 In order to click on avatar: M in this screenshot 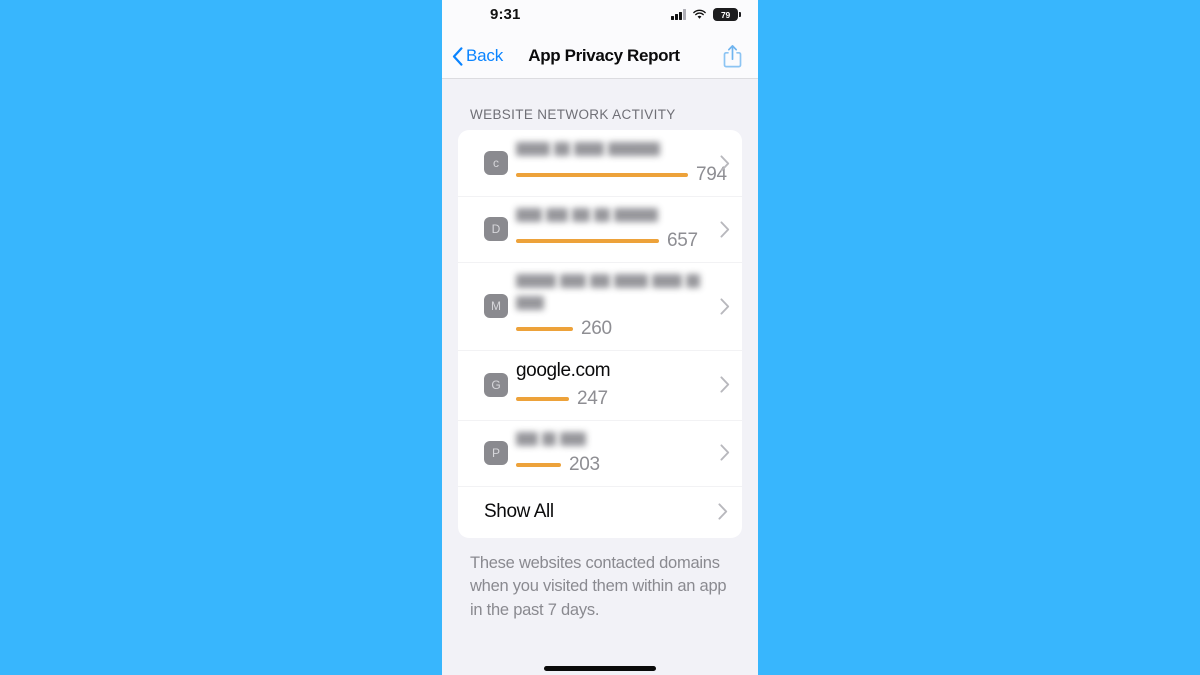, I will do `click(496, 306)`.